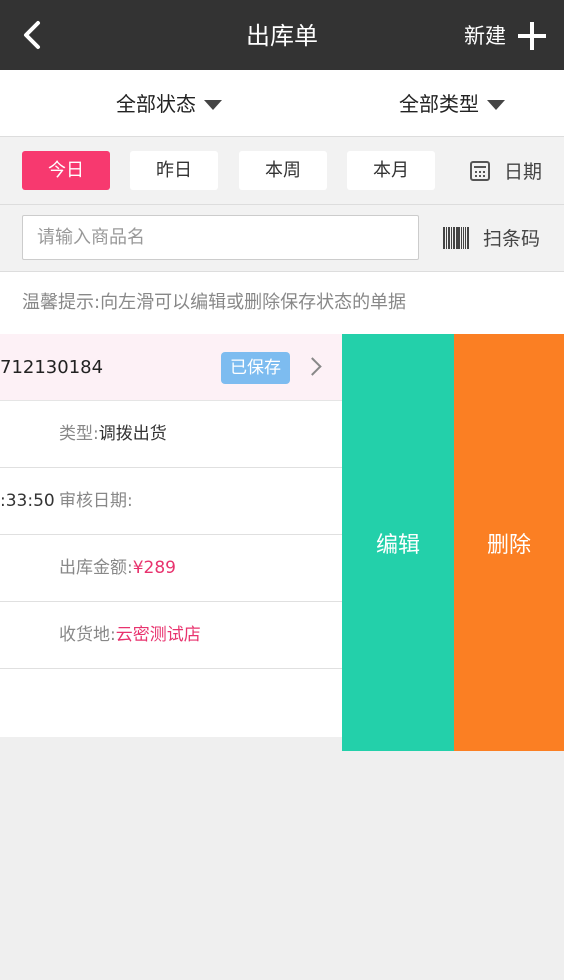 Image resolution: width=564 pixels, height=980 pixels. What do you see at coordinates (96, 501) in the screenshot?
I see `audit-date-label: 审核日期:` at bounding box center [96, 501].